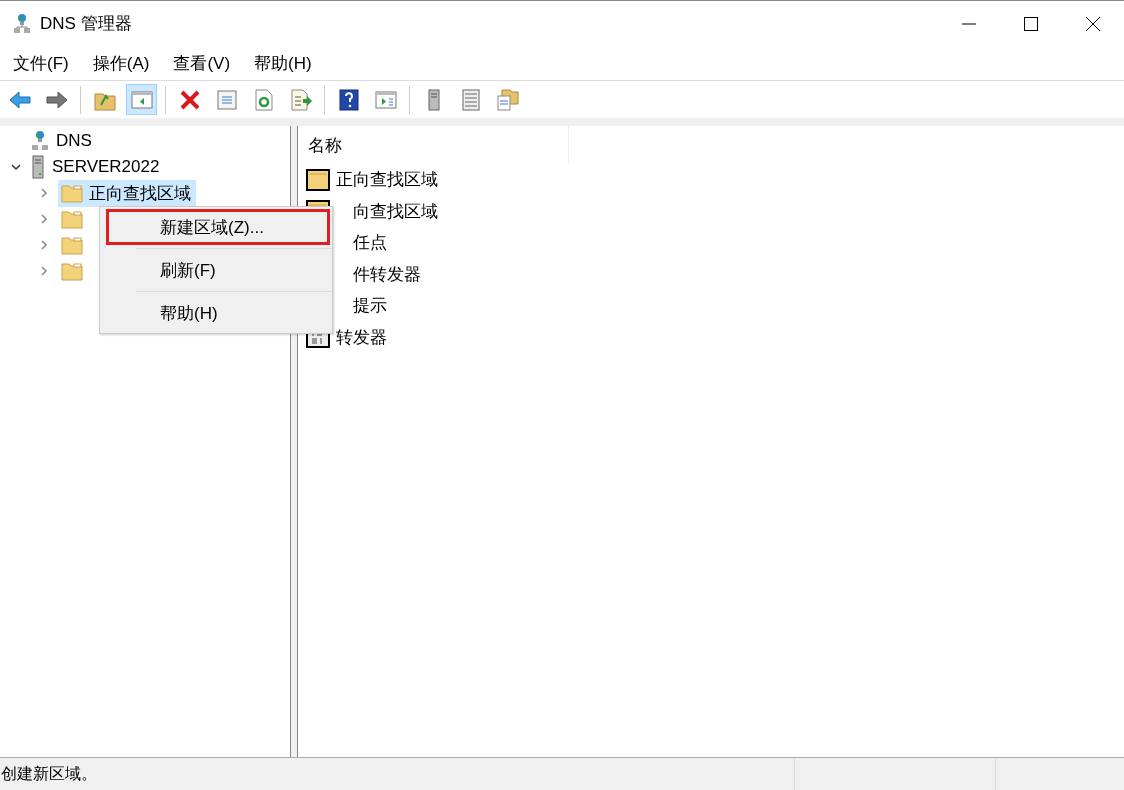 The height and width of the screenshot is (790, 1124). I want to click on list-item: 转发器, so click(361, 337).